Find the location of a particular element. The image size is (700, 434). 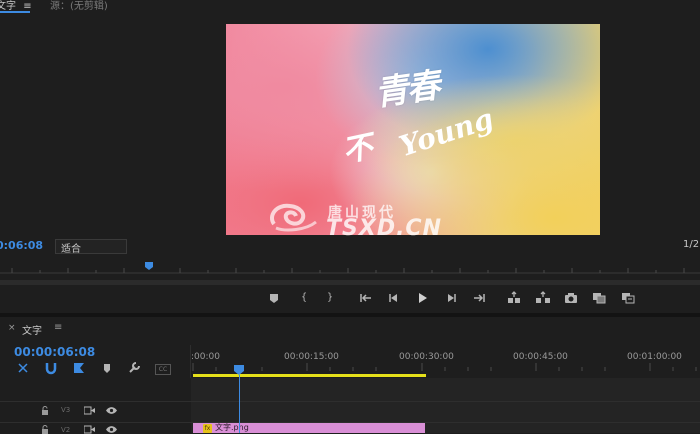

eye-icon is located at coordinates (111, 410).